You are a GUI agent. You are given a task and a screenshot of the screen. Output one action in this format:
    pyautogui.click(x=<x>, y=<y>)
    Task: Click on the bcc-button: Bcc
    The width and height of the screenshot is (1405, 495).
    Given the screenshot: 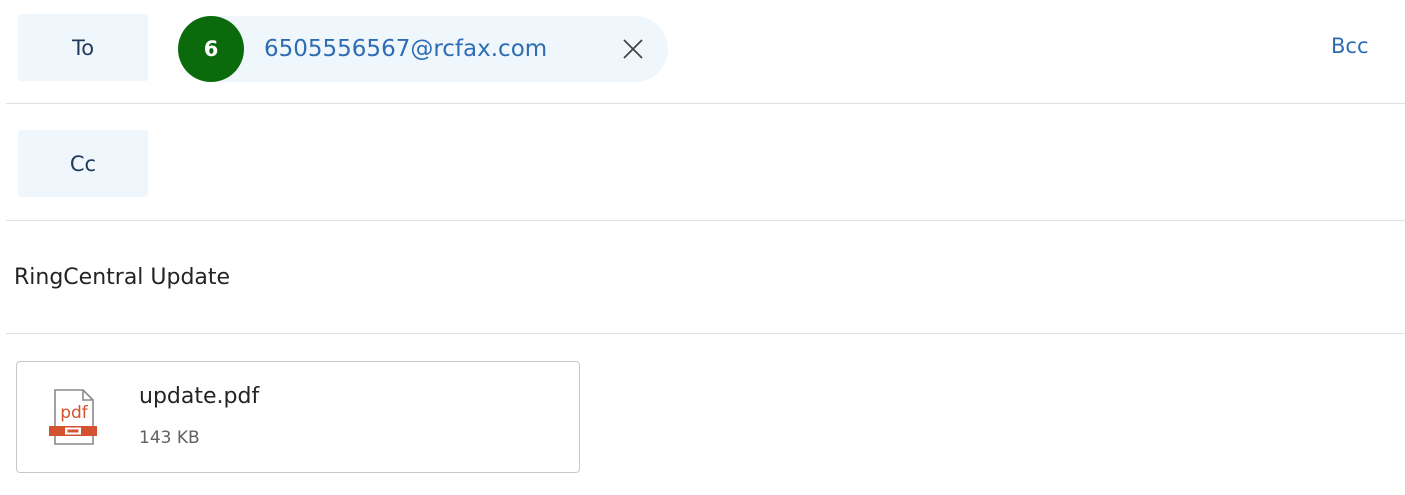 What is the action you would take?
    pyautogui.click(x=1350, y=46)
    